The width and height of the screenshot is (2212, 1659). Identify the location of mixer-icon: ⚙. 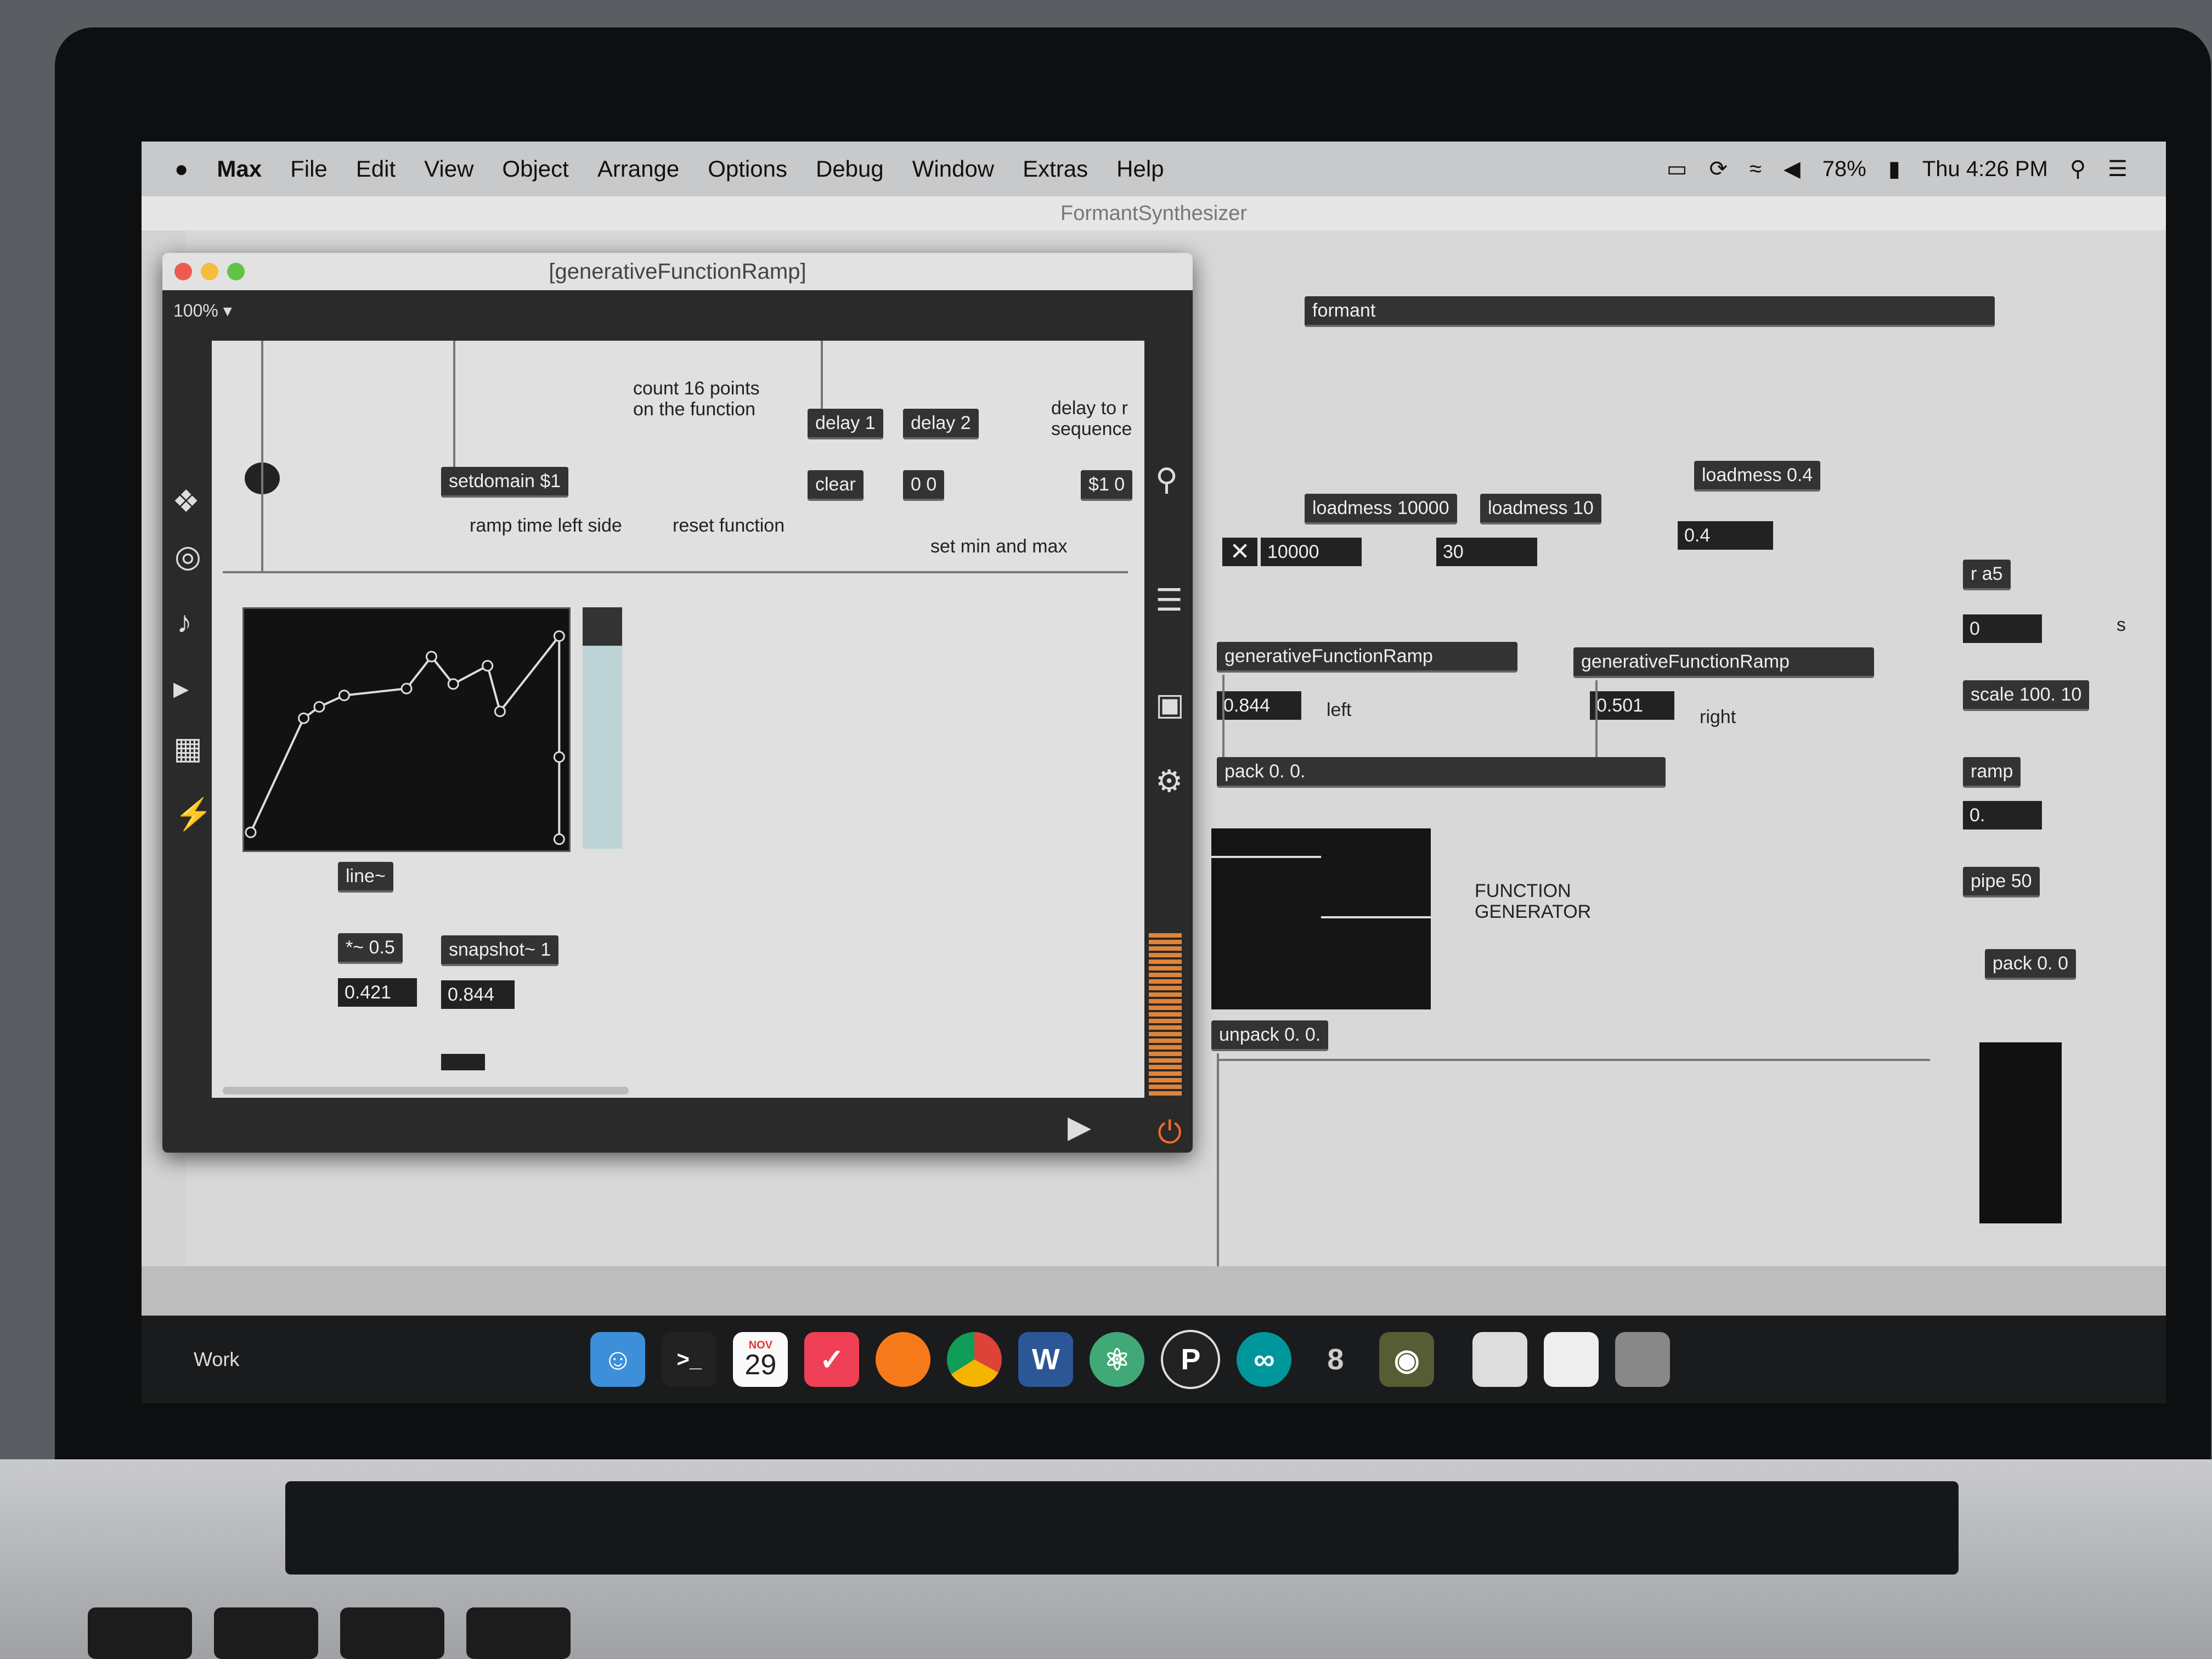
(1169, 781).